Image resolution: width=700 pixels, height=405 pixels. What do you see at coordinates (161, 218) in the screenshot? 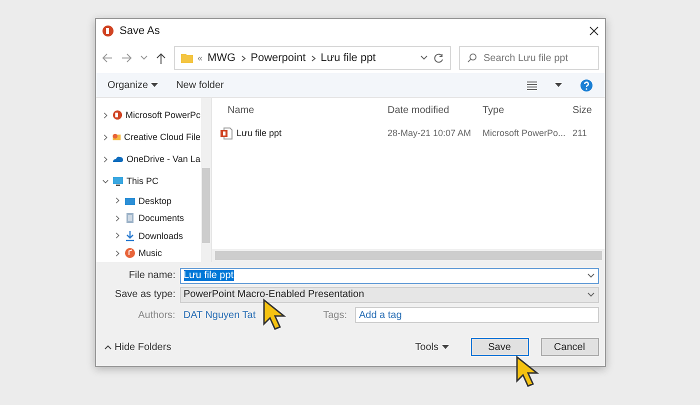
I see `sidebar-item: Documents` at bounding box center [161, 218].